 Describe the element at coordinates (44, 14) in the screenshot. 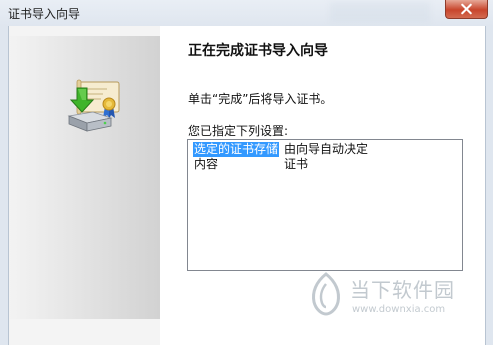

I see `window-title: 证书导入向导` at that location.